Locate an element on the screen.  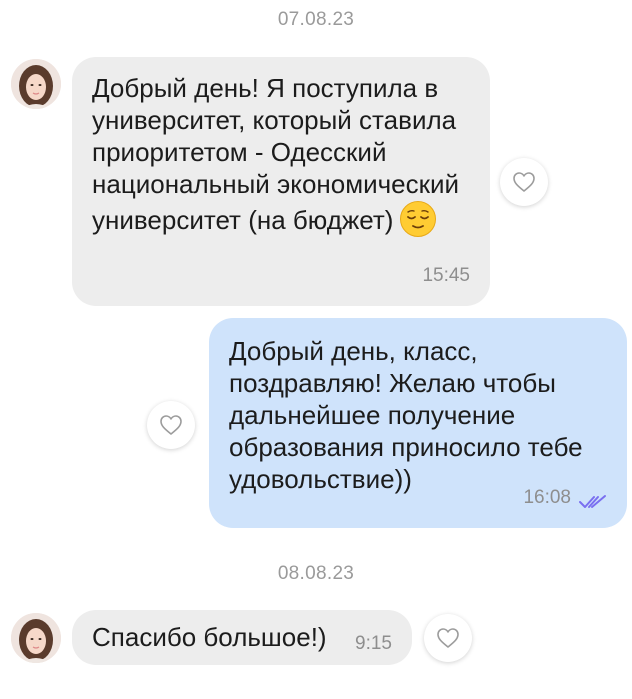
message-text: Спасибо большое!) is located at coordinates (209, 637).